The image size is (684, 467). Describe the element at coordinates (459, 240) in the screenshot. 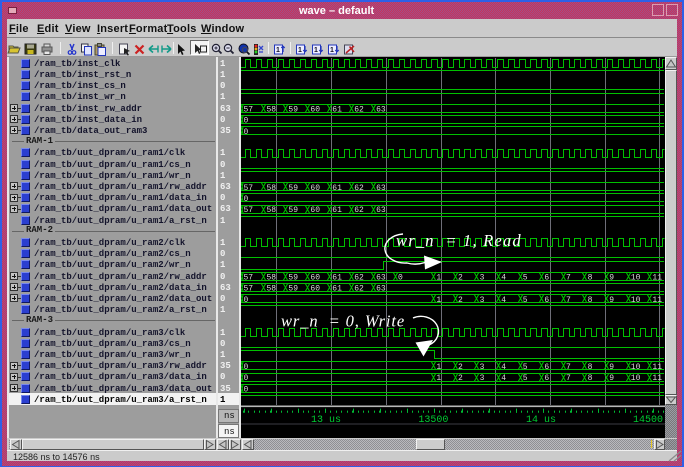

I see `svg-text: wr_n = 1, Read` at that location.